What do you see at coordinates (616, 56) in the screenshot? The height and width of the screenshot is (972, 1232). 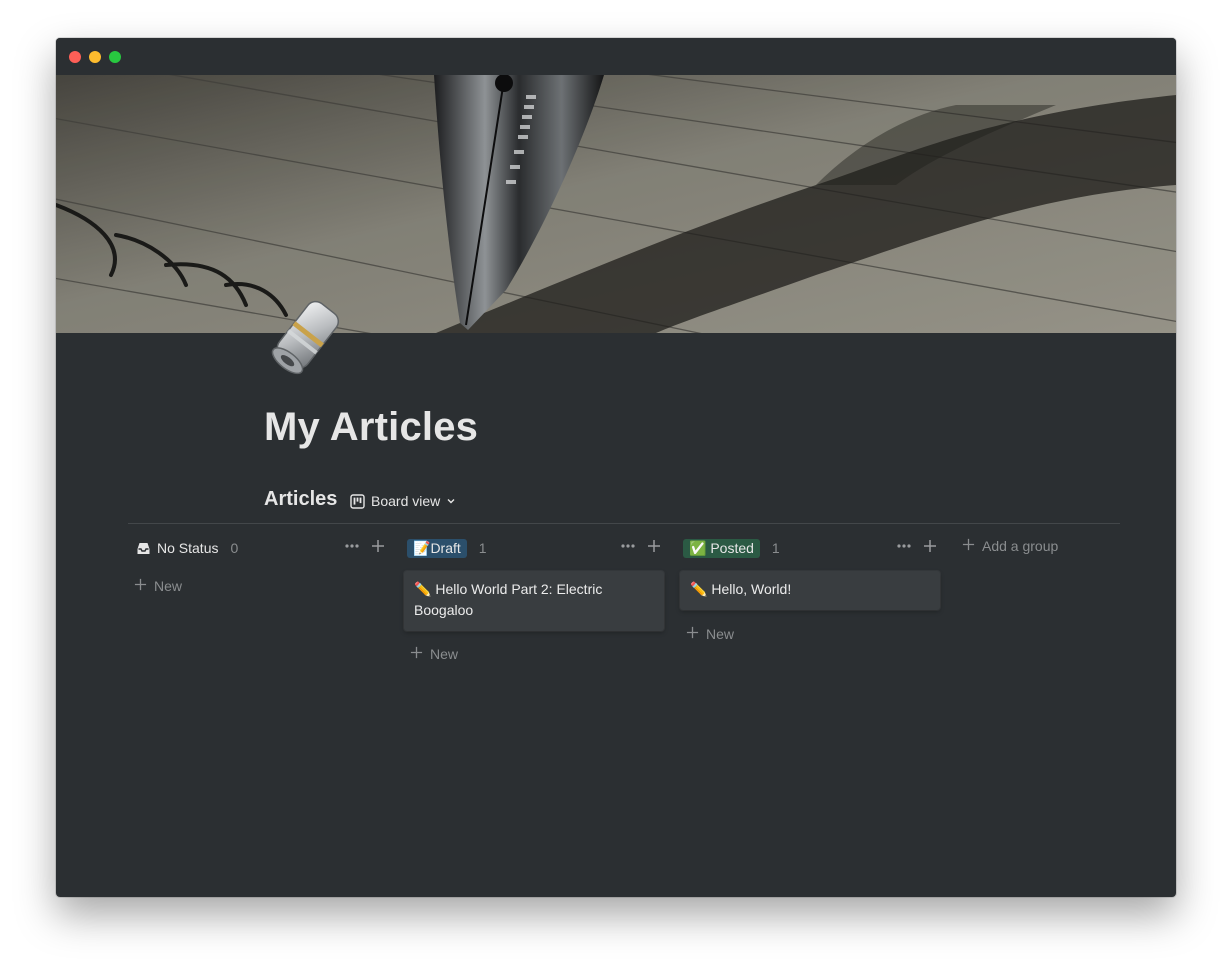 I see `window-titlebar` at bounding box center [616, 56].